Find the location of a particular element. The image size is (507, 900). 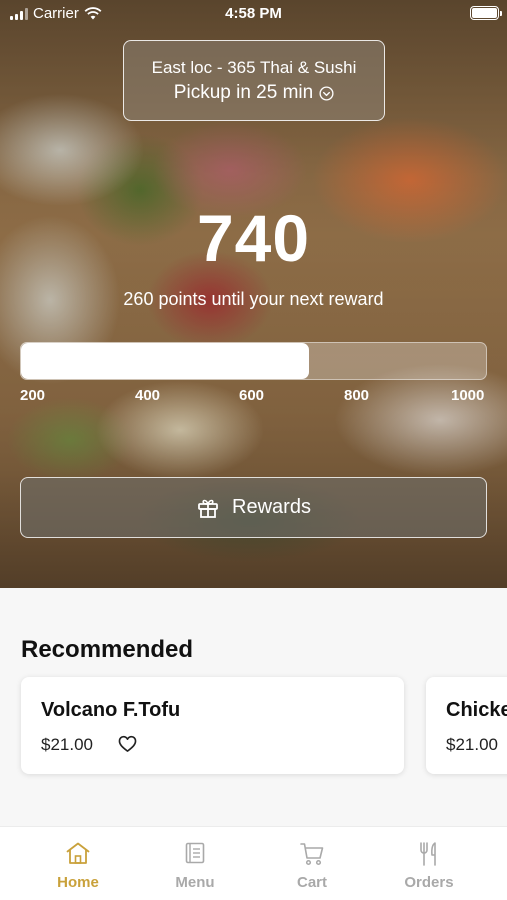

tab-cart: Cart is located at coordinates (312, 863).